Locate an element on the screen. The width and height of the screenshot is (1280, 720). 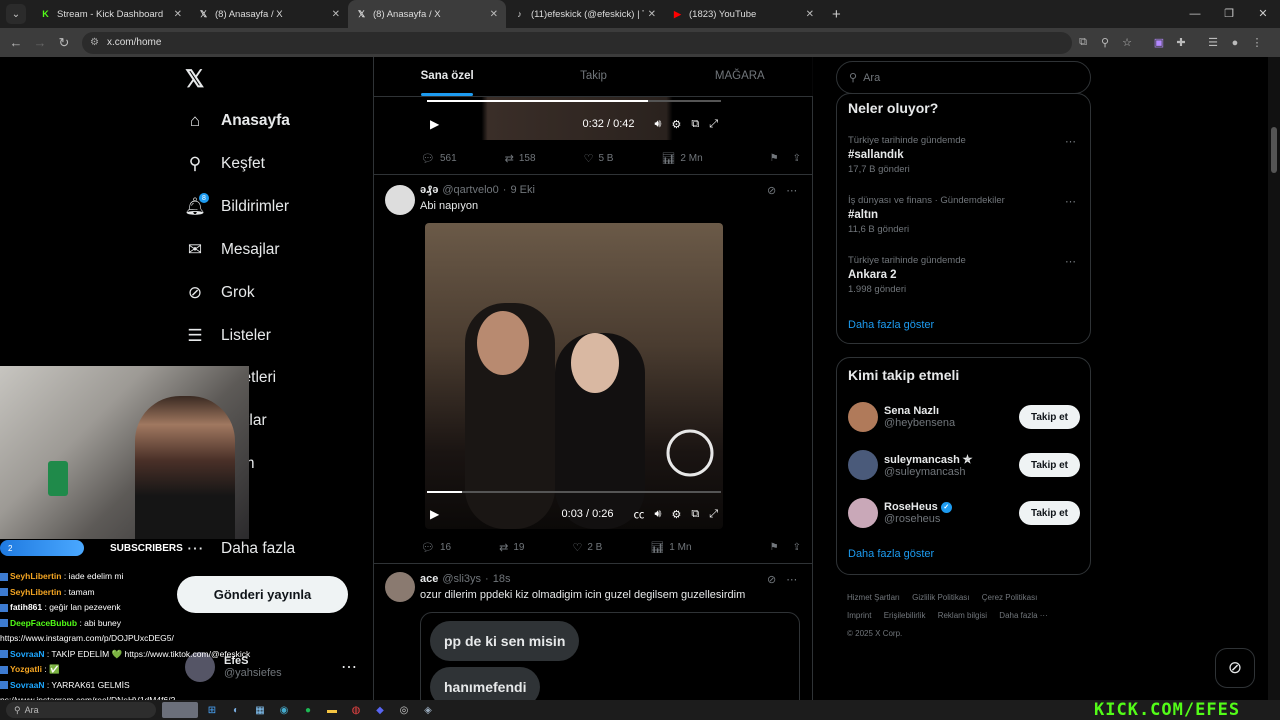
nav-item-home: ⌂ Anasayfa is located at coordinates (237, 121).